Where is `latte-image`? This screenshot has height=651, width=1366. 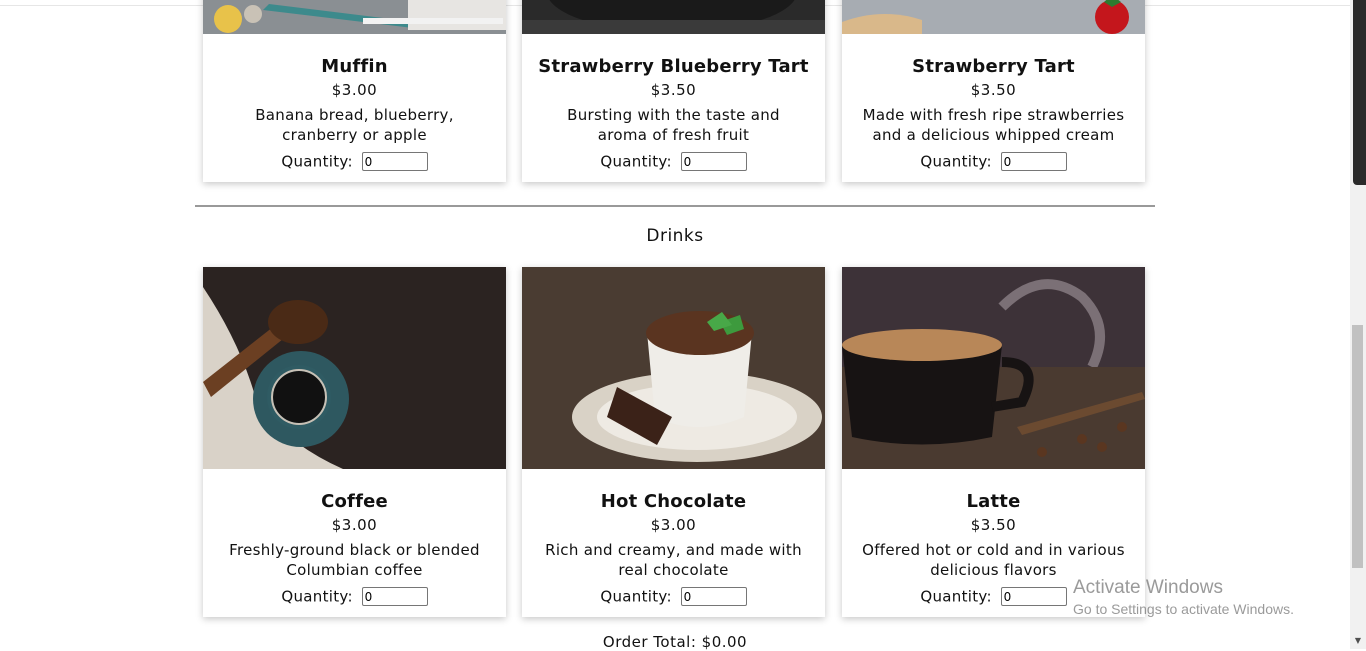
latte-image is located at coordinates (993, 368).